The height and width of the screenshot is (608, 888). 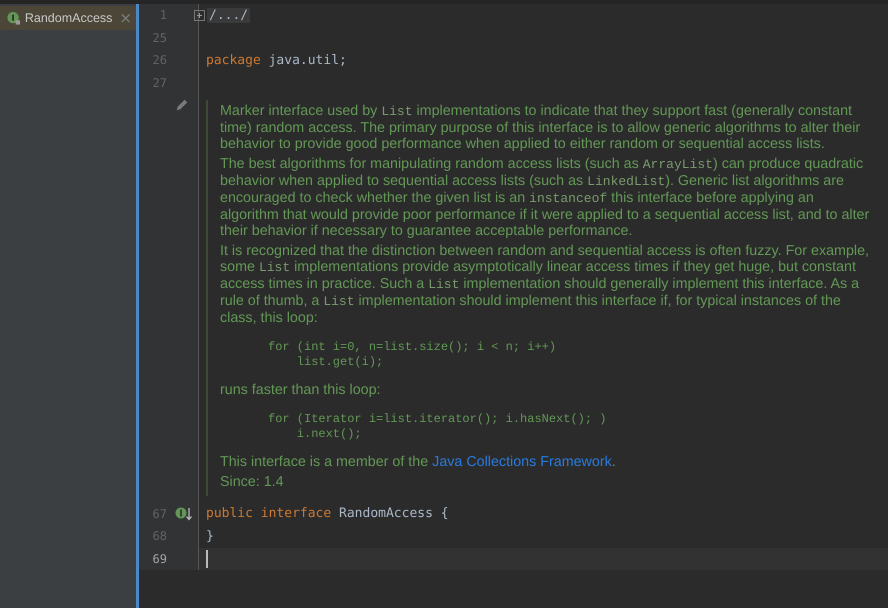 What do you see at coordinates (207, 559) in the screenshot?
I see `text-cursor` at bounding box center [207, 559].